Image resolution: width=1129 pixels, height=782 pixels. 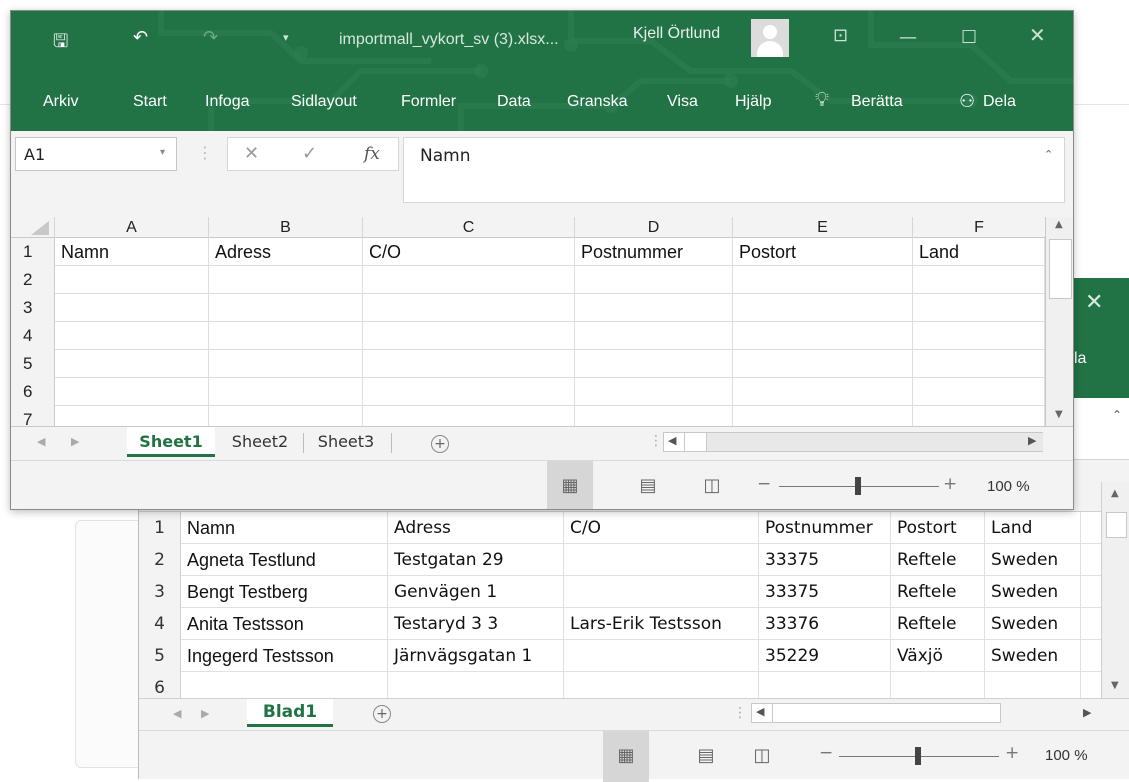 I want to click on column-header-d: D, so click(x=654, y=227).